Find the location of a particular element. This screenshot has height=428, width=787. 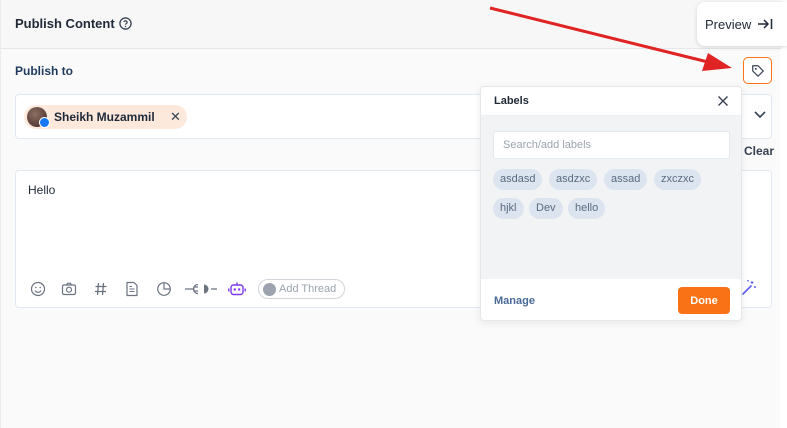

hashtag-icon is located at coordinates (101, 289).